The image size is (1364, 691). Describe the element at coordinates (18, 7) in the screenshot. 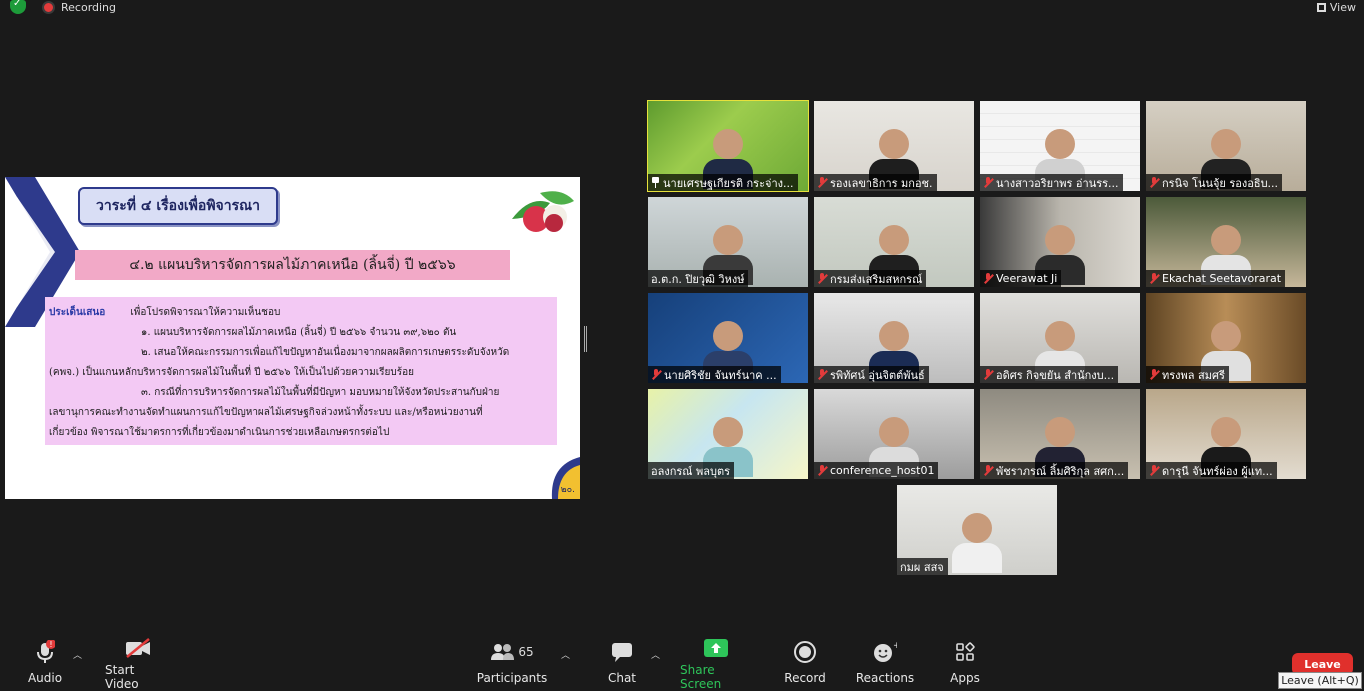

I see `security-shield-icon` at that location.